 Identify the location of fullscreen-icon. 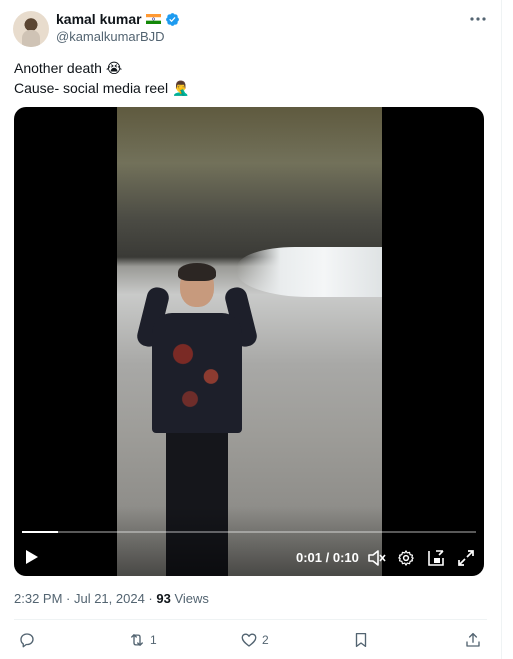
(466, 558).